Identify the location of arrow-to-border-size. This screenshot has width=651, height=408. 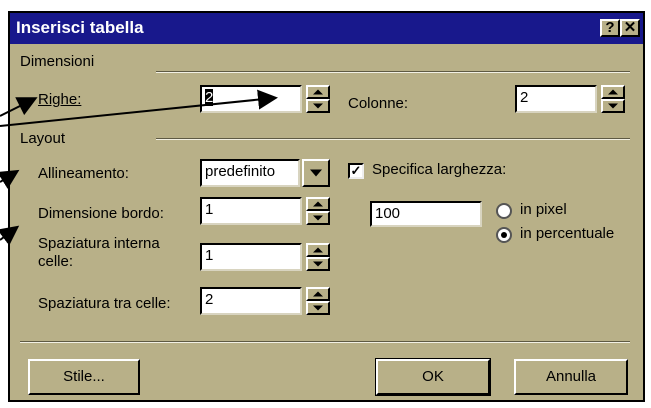
(10, 235).